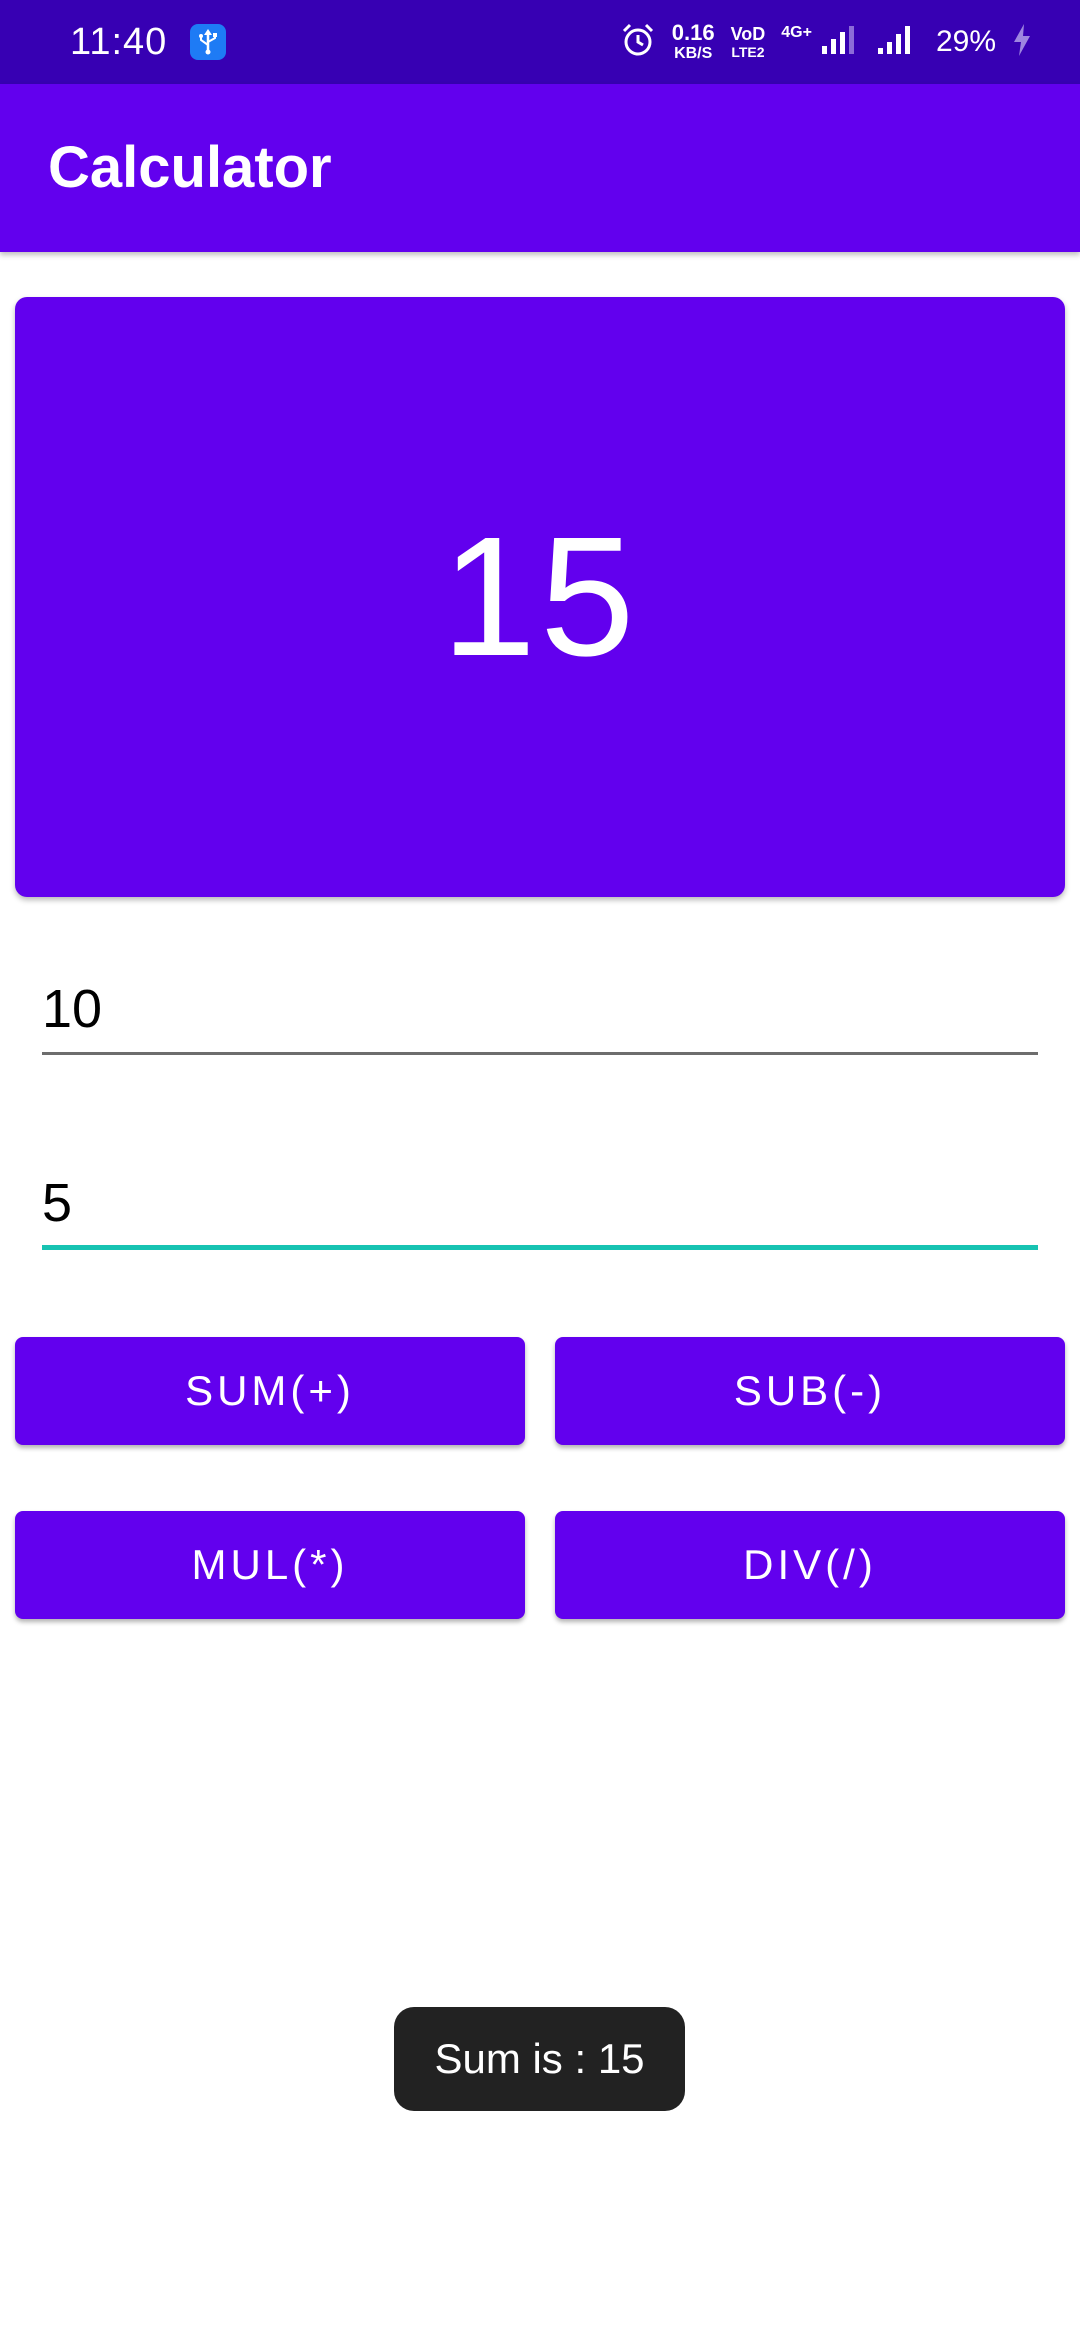 This screenshot has height=2340, width=1080. Describe the element at coordinates (638, 42) in the screenshot. I see `alarm-icon` at that location.